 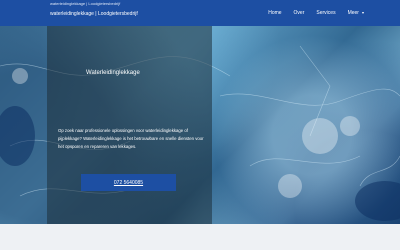 I want to click on nav-services: Services, so click(x=325, y=13).